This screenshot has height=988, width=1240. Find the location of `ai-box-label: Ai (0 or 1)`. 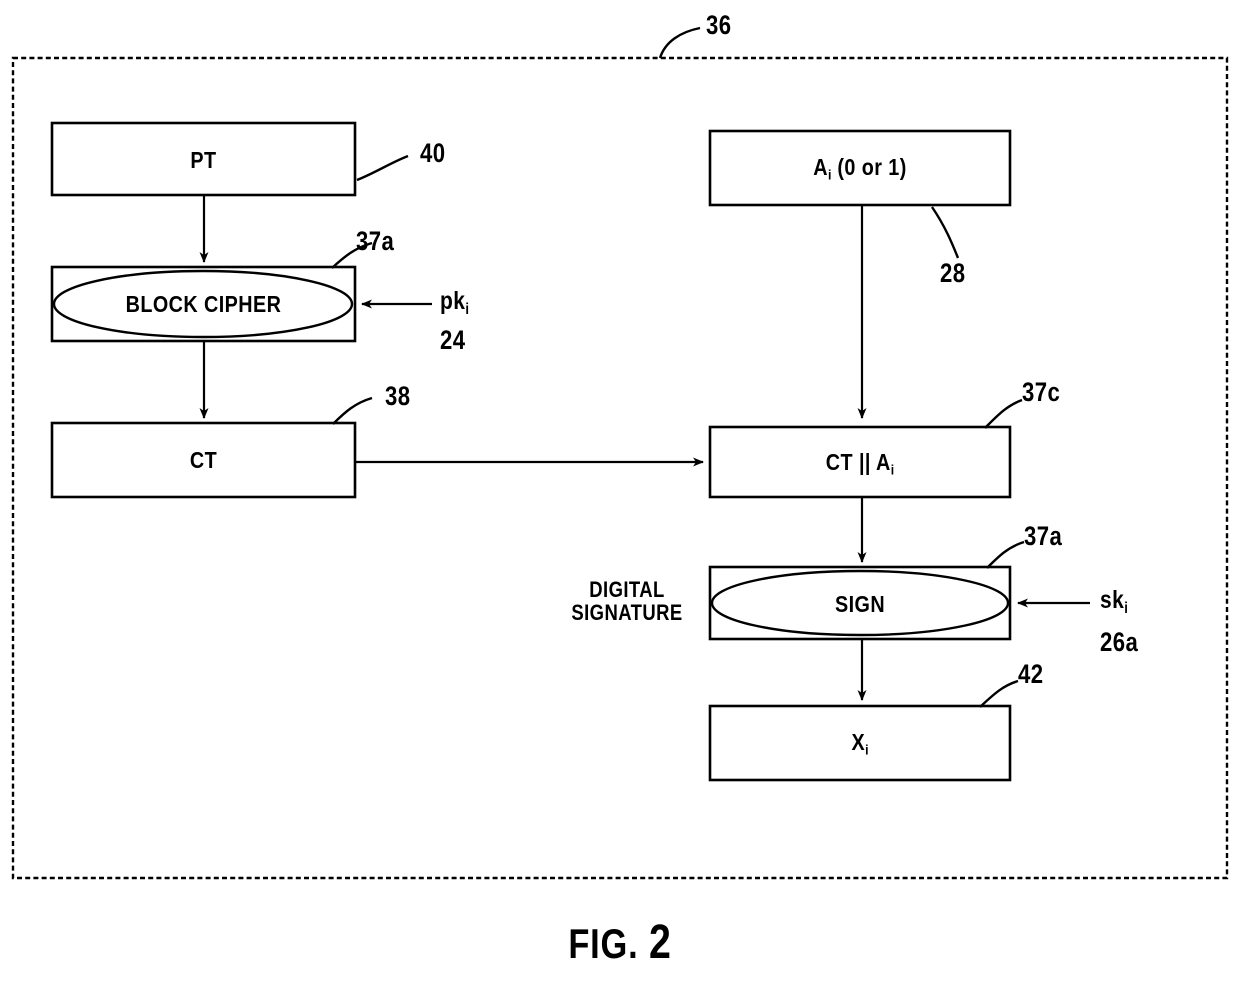

ai-box-label: Ai (0 or 1) is located at coordinates (860, 169).